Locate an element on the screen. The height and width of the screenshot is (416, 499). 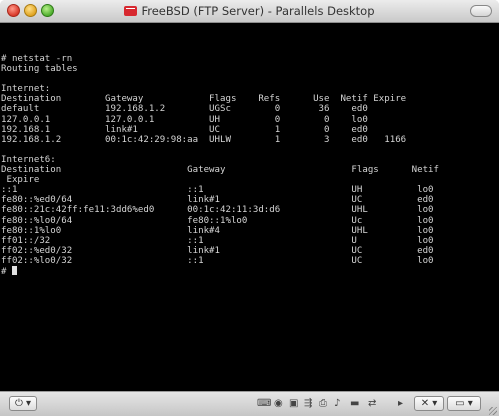
terminal-line: fe80::%ed0/64 link#1 UC ed0 is located at coordinates (217, 200).